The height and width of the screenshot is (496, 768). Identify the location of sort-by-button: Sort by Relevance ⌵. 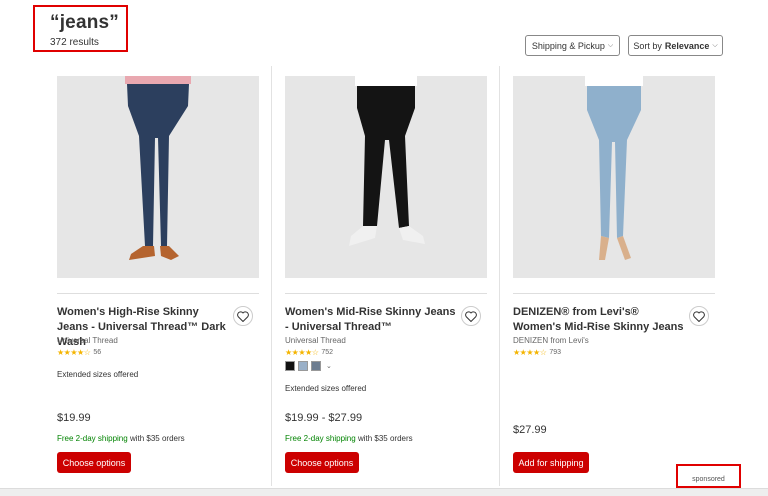
(675, 45).